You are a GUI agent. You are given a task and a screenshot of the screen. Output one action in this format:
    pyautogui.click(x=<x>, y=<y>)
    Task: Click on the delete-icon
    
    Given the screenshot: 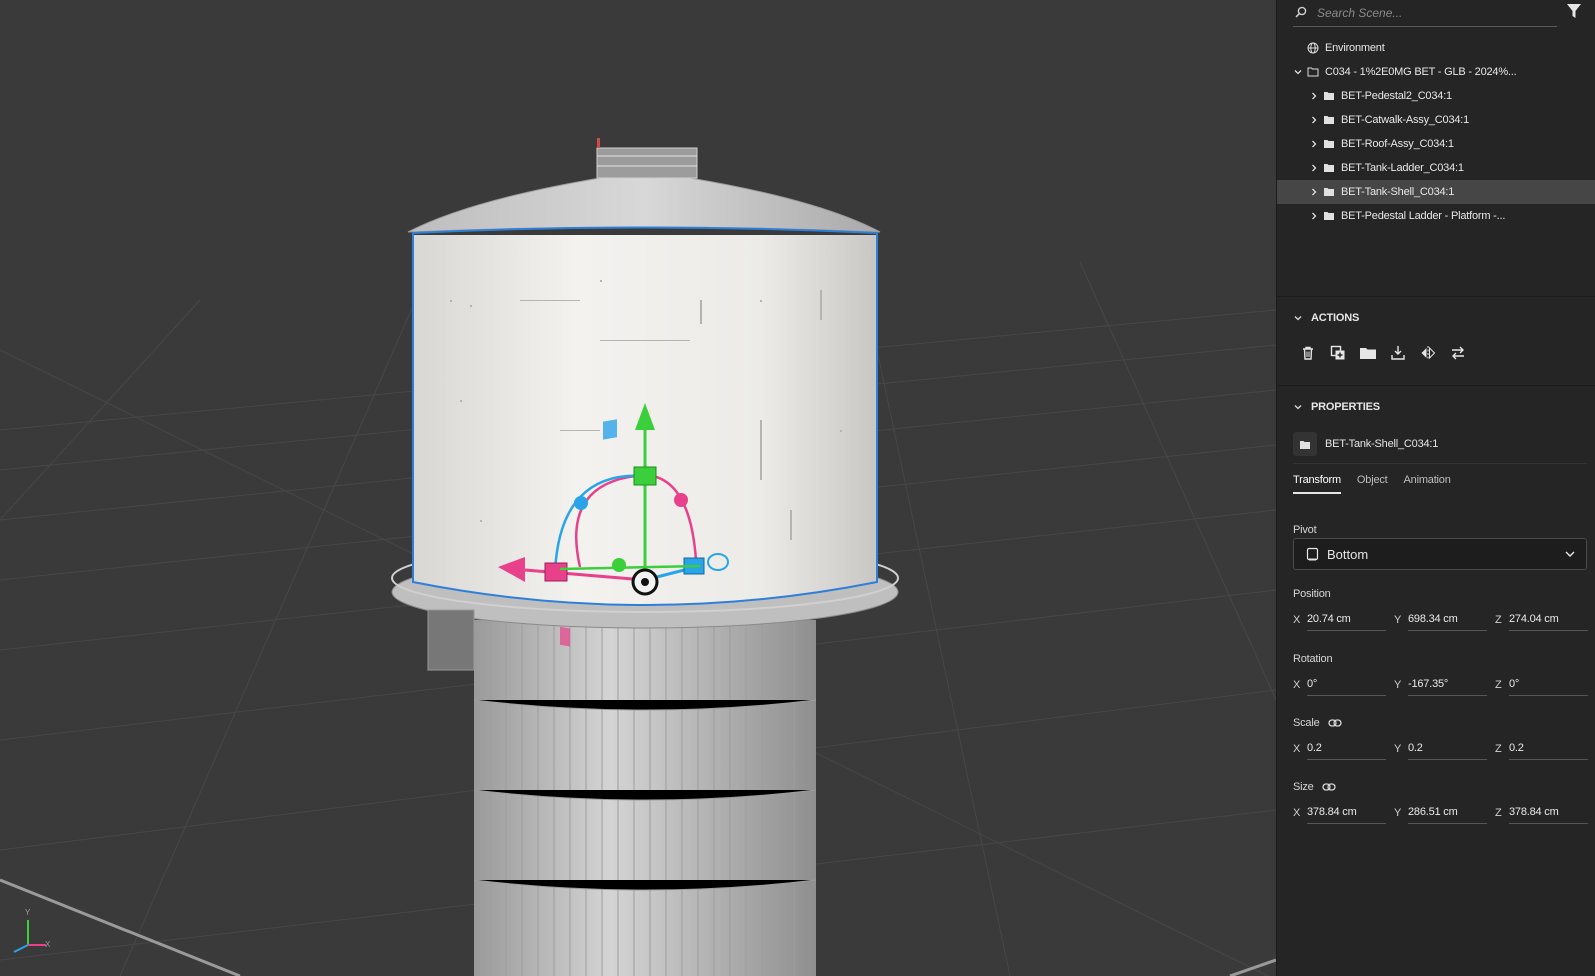 What is the action you would take?
    pyautogui.click(x=1308, y=353)
    